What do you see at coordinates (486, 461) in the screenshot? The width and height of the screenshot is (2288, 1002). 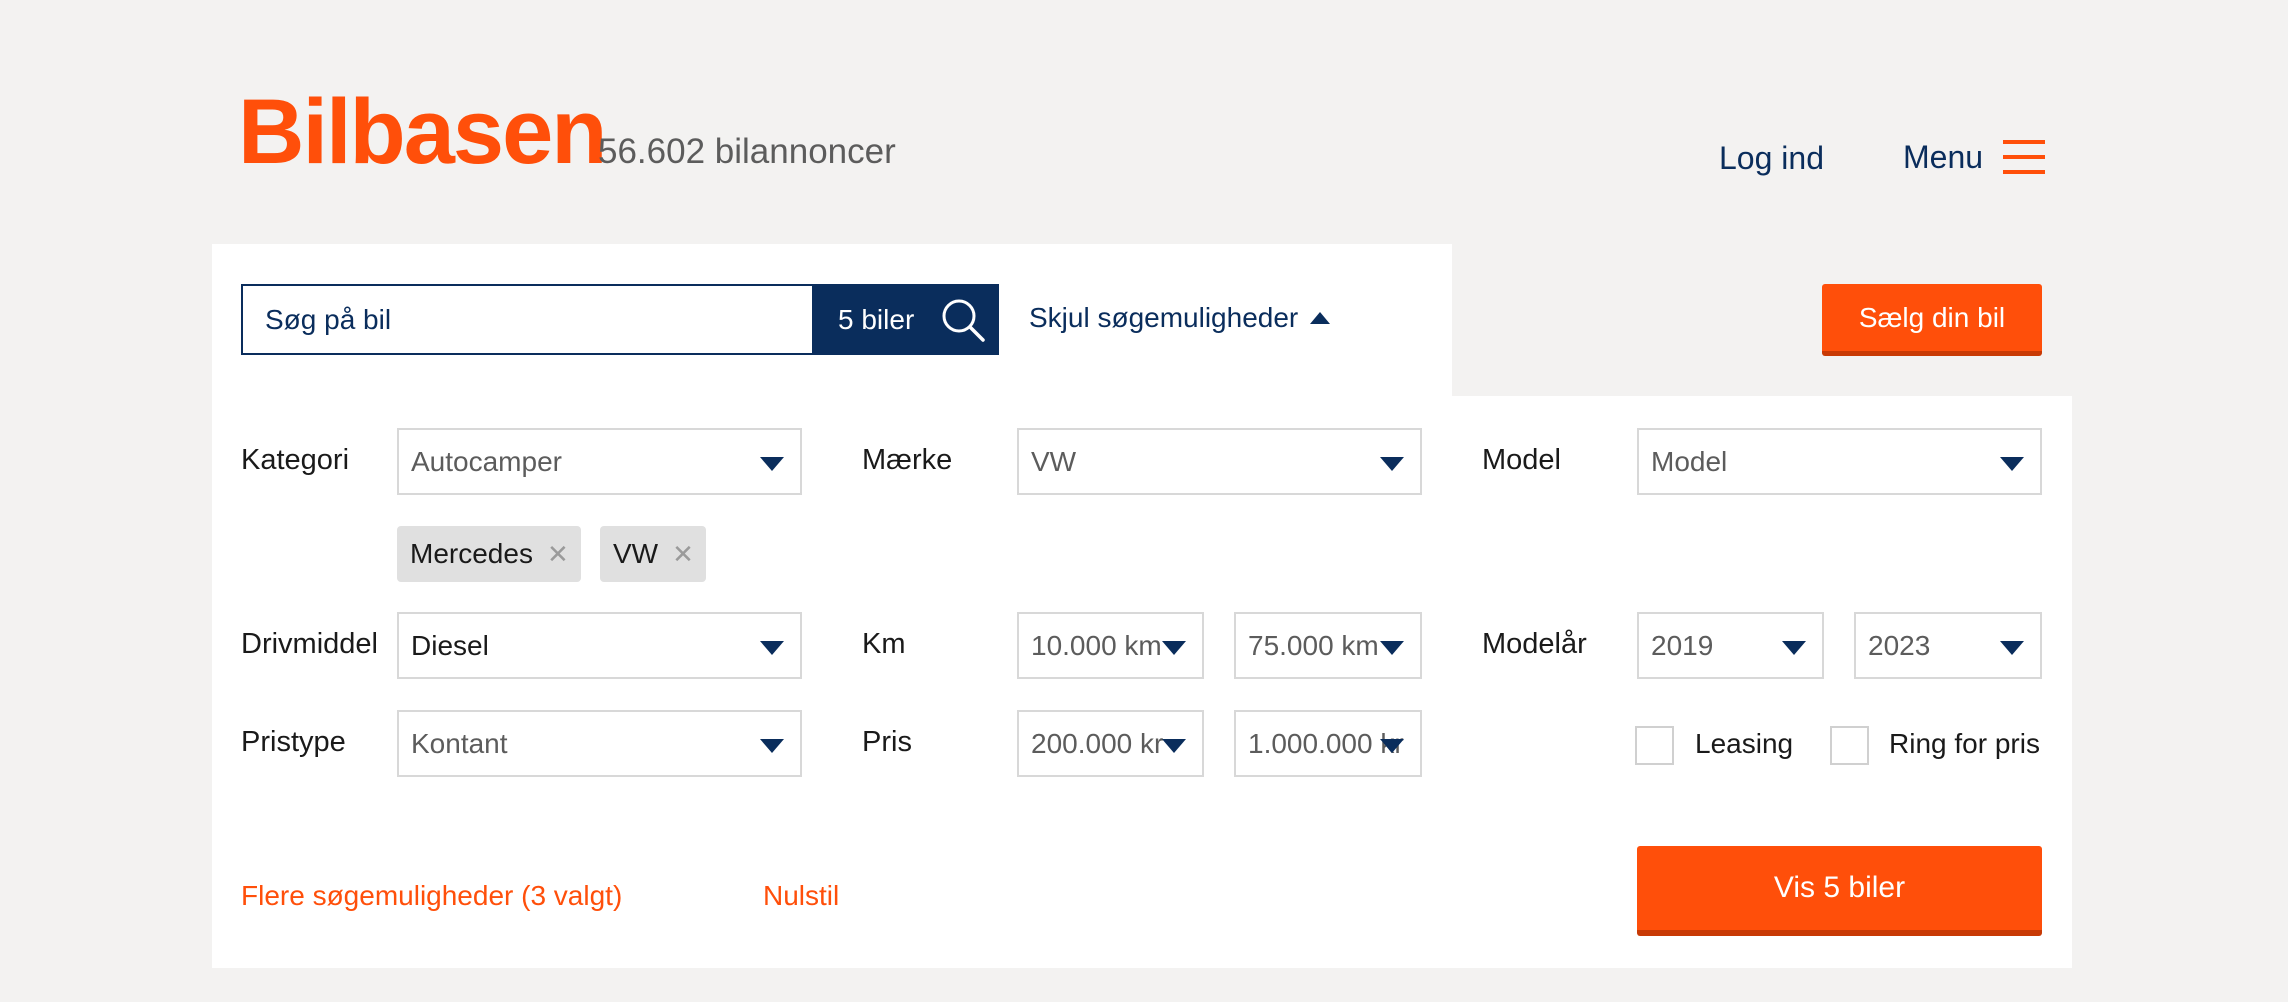 I see `kategori-value: Autocamper` at bounding box center [486, 461].